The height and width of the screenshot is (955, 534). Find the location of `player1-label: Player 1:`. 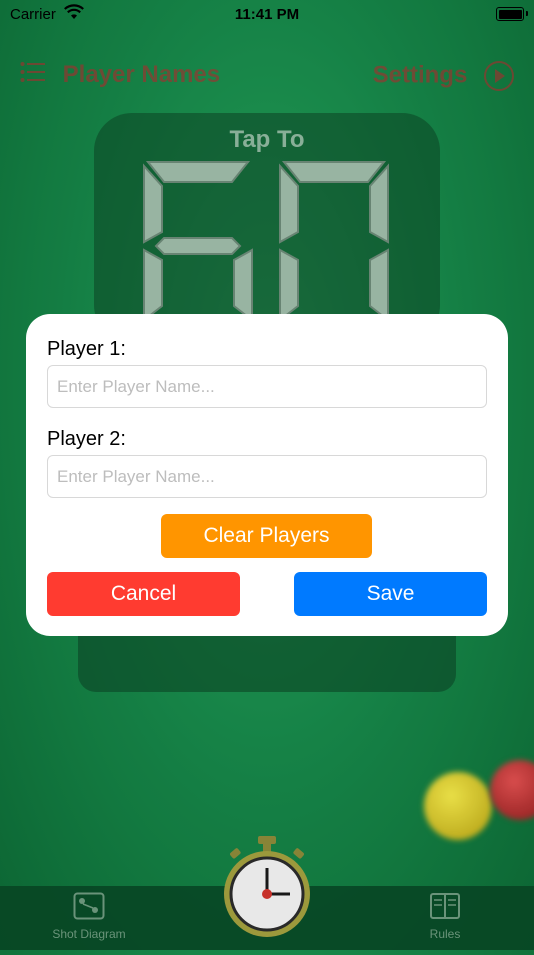

player1-label: Player 1: is located at coordinates (86, 349).